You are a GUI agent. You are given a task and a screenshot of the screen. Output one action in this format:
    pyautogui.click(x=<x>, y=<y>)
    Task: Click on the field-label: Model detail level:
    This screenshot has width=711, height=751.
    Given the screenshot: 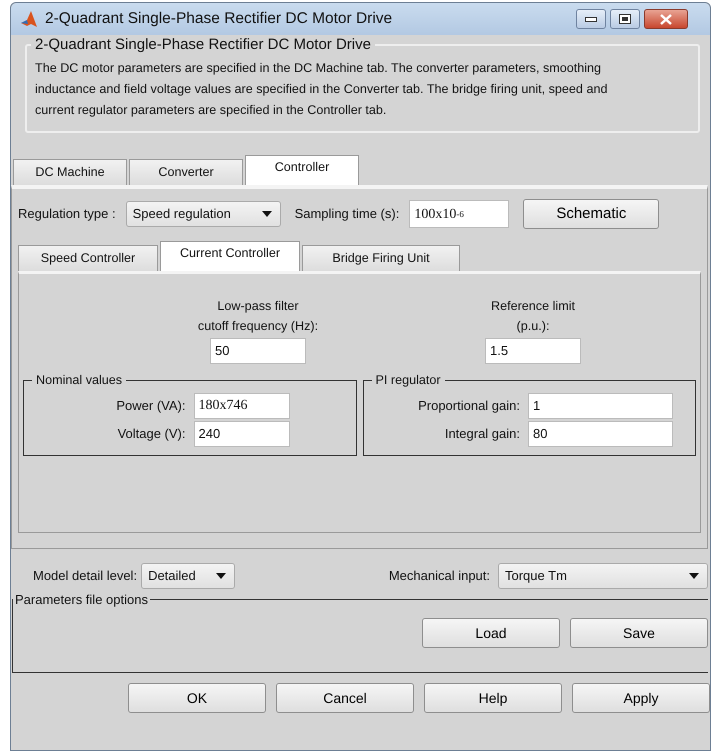 What is the action you would take?
    pyautogui.click(x=85, y=576)
    